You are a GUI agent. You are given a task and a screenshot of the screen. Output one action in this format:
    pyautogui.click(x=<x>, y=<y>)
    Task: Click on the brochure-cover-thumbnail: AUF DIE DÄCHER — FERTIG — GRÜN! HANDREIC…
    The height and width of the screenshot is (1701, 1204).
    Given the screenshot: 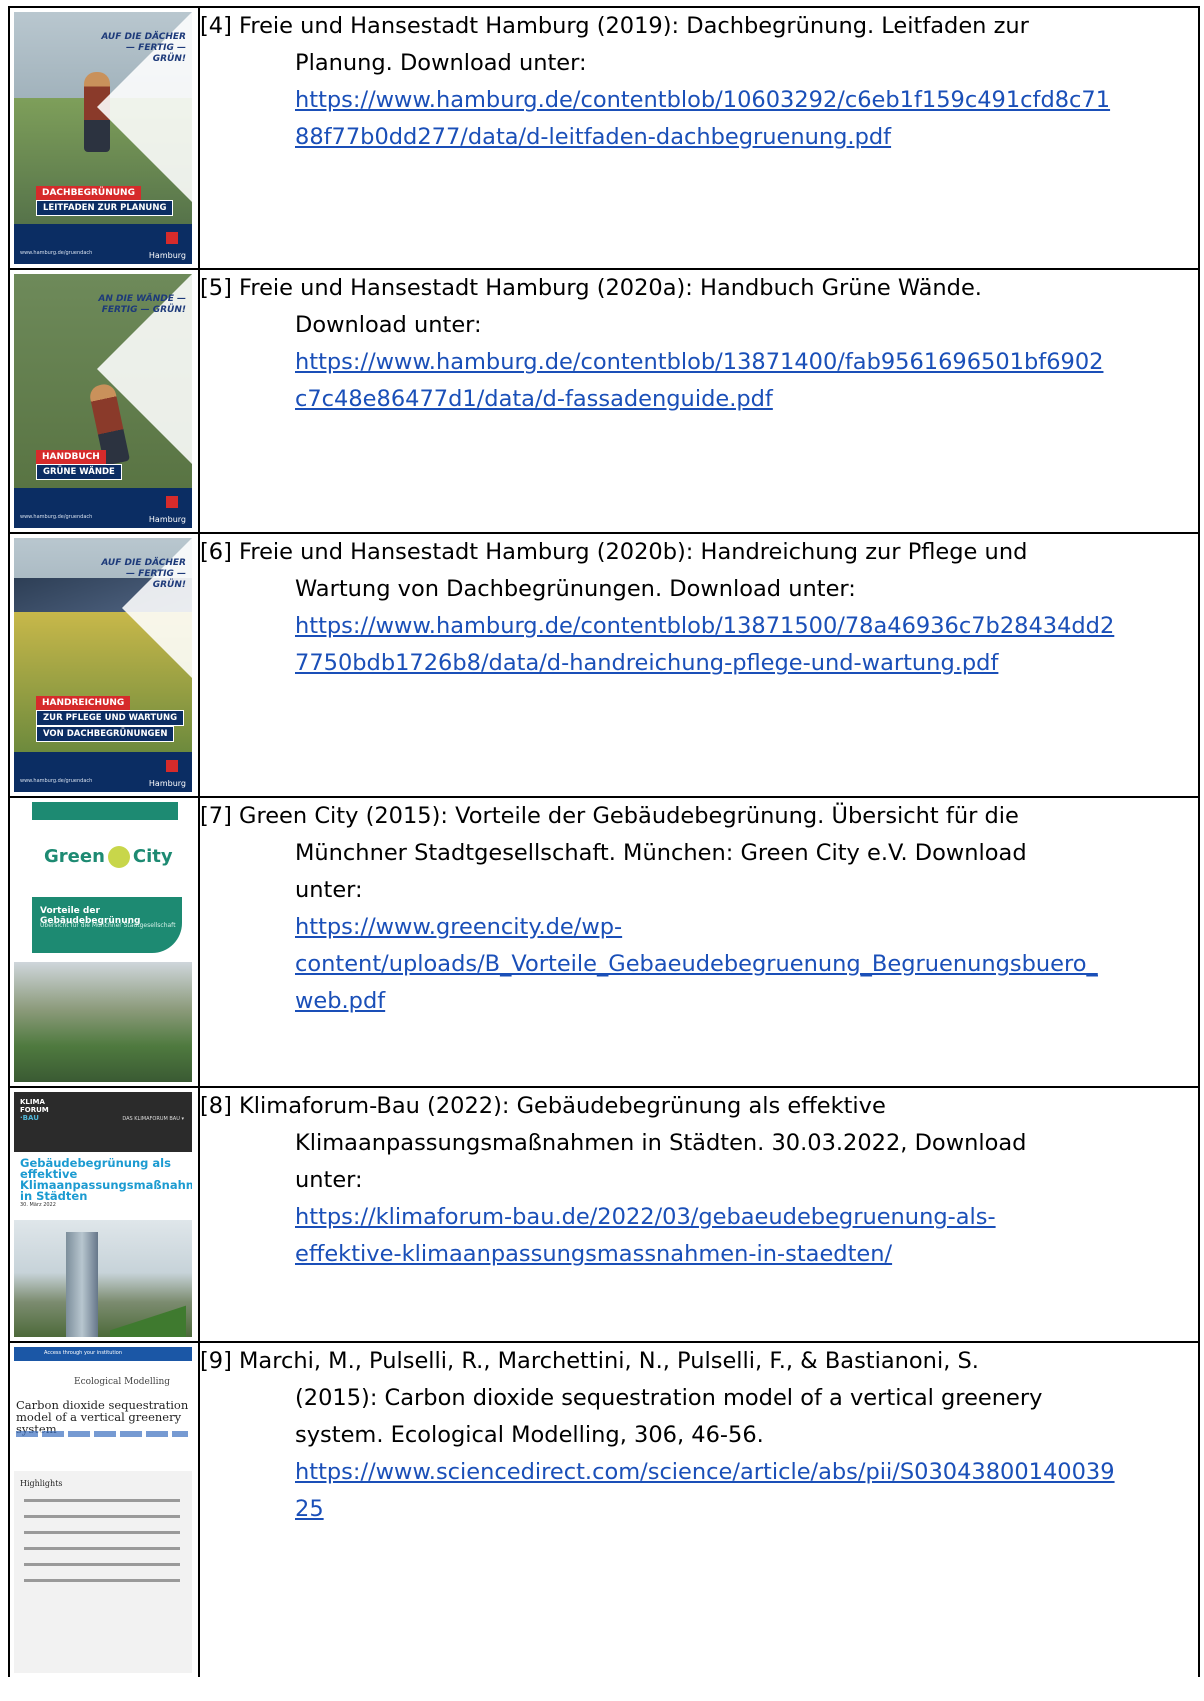 What is the action you would take?
    pyautogui.click(x=103, y=665)
    